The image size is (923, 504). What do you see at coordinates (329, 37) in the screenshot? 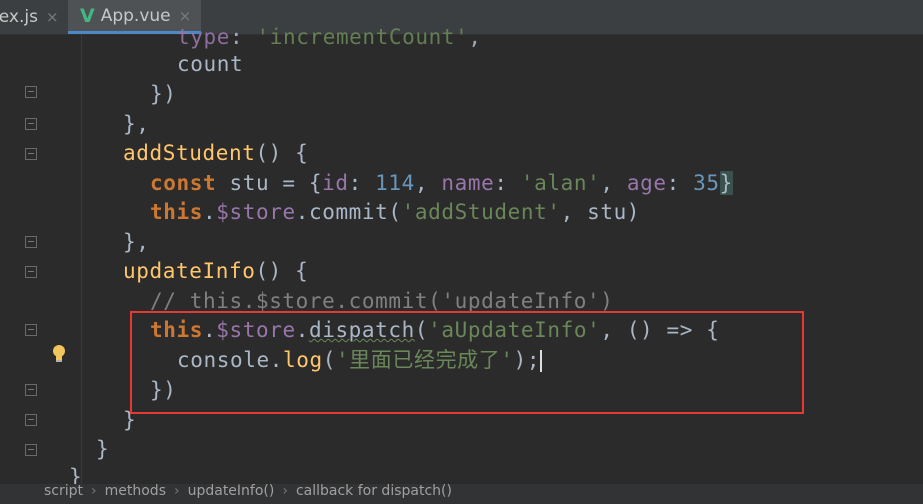
I see `code-line: type: 'incrementCount',` at bounding box center [329, 37].